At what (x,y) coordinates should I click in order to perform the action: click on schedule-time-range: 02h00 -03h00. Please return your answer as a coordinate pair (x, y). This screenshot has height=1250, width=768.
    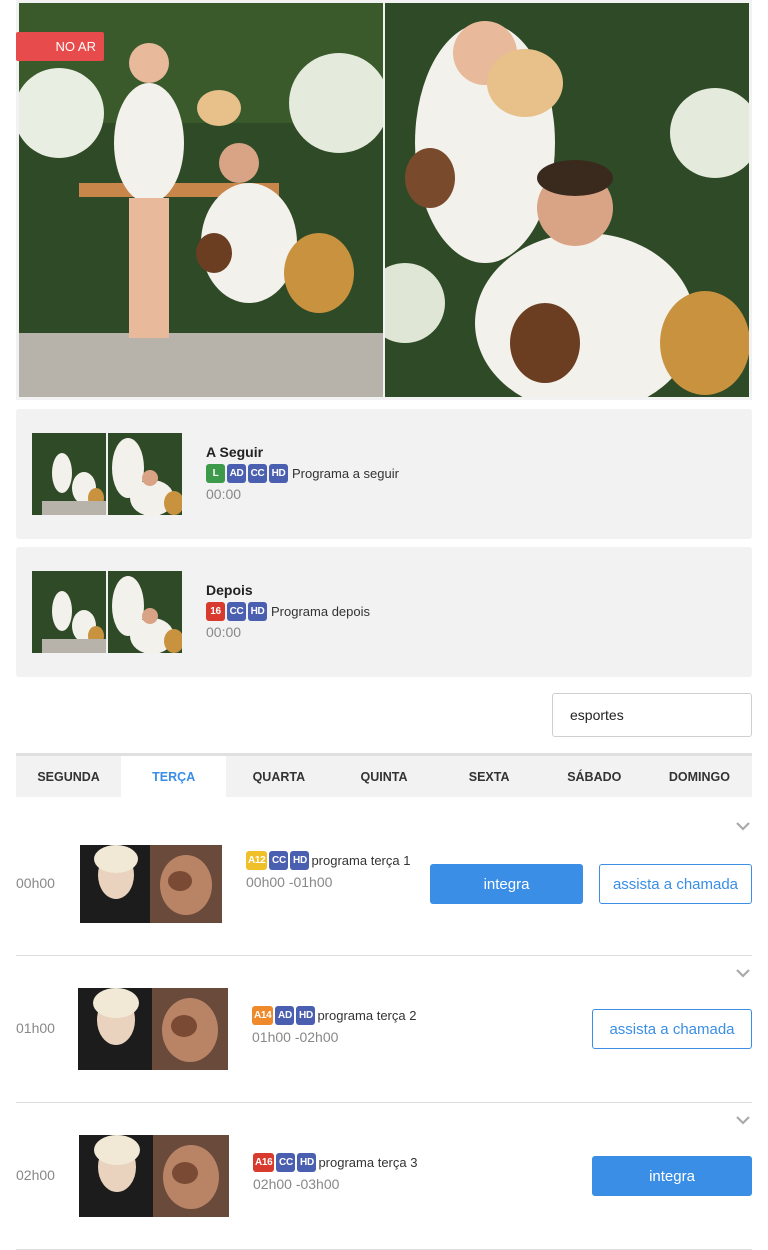
    Looking at the image, I should click on (296, 1184).